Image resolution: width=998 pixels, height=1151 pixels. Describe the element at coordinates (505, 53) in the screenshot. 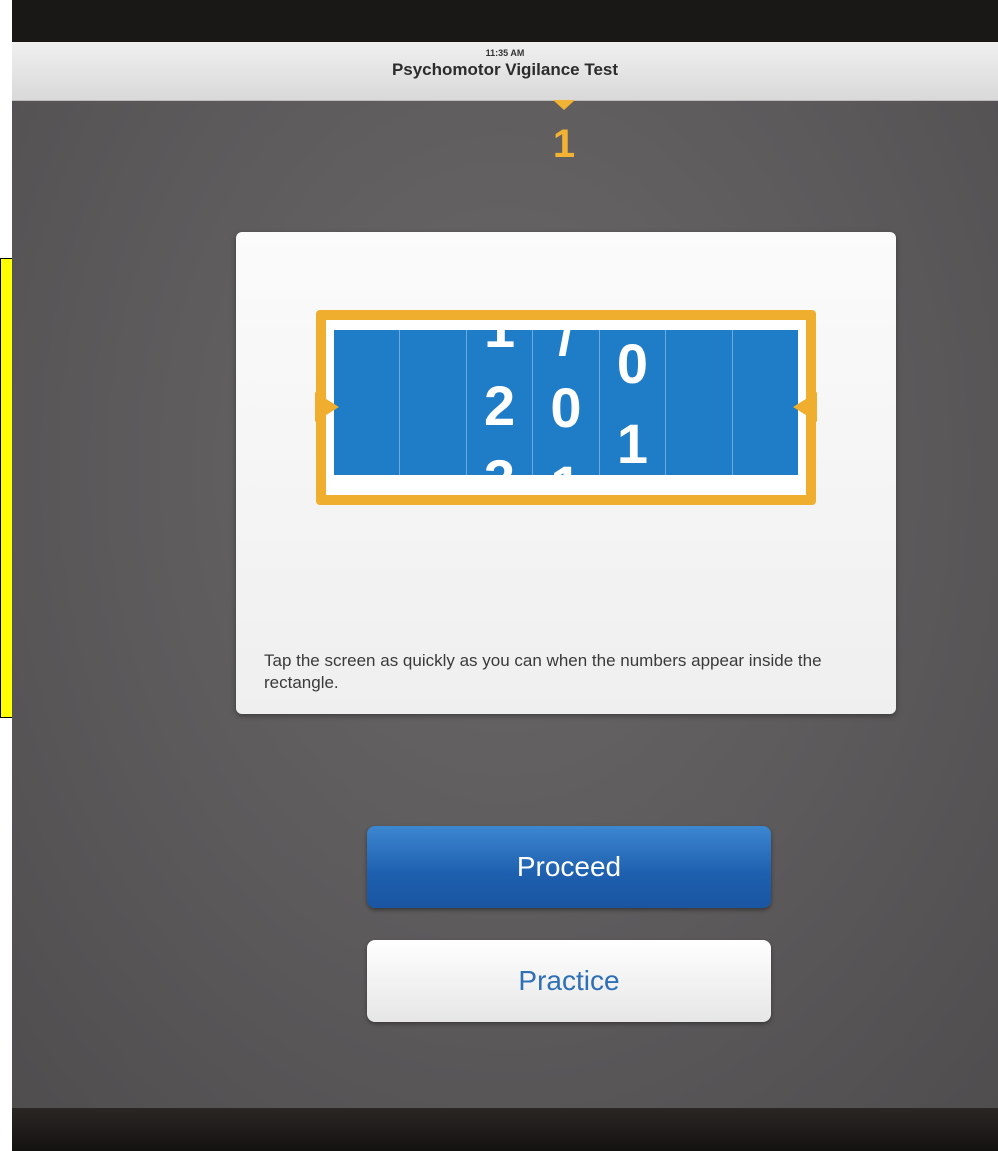

I see `status-time: 11:35 AM` at that location.